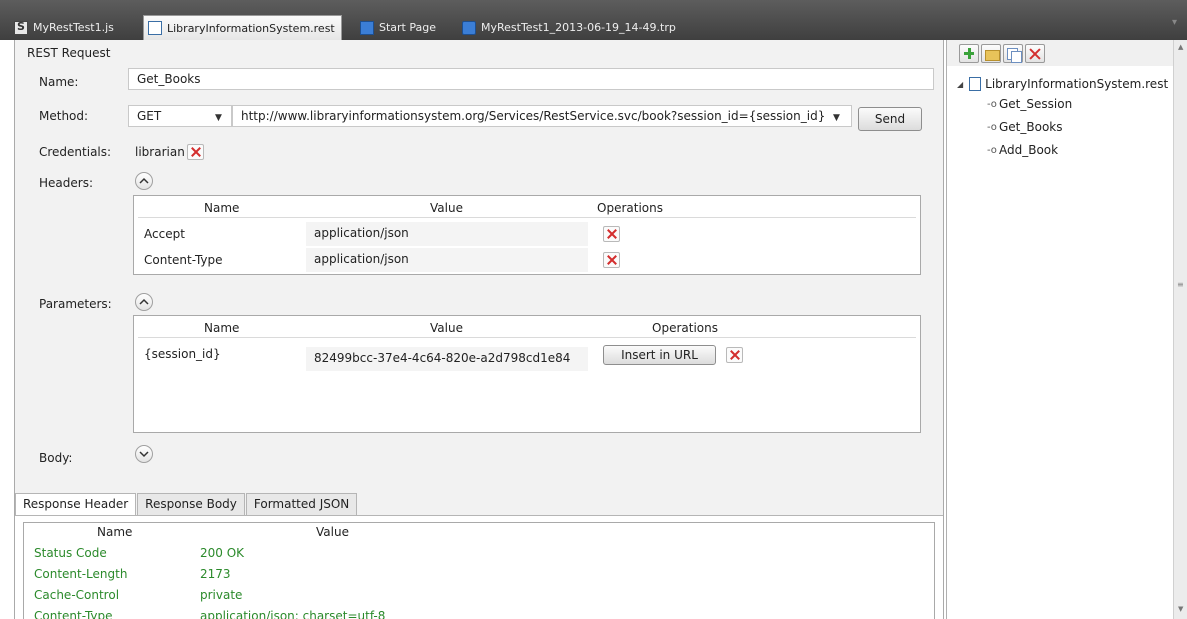  Describe the element at coordinates (218, 118) in the screenshot. I see `method-dropdown-icon: ▼` at that location.